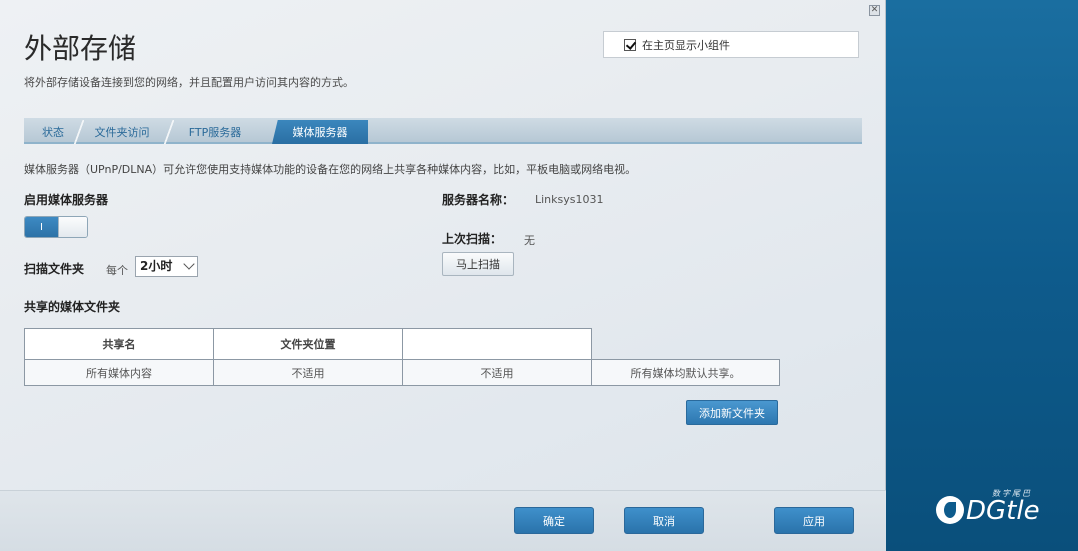 The width and height of the screenshot is (1078, 551). Describe the element at coordinates (41, 227) in the screenshot. I see `toggle-on-indicator: I` at that location.